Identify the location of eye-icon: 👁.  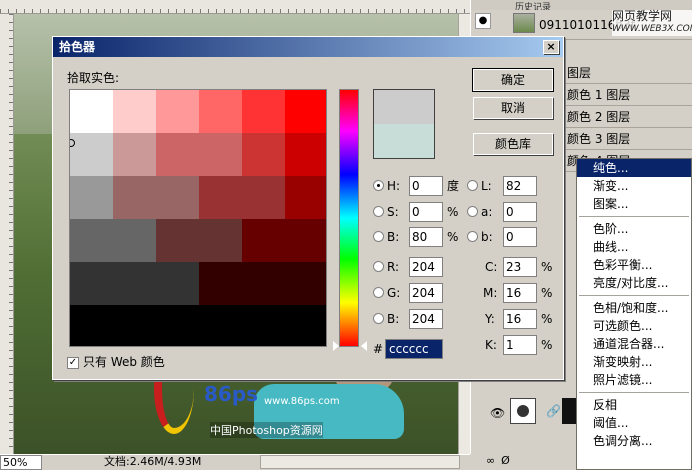
(497, 413).